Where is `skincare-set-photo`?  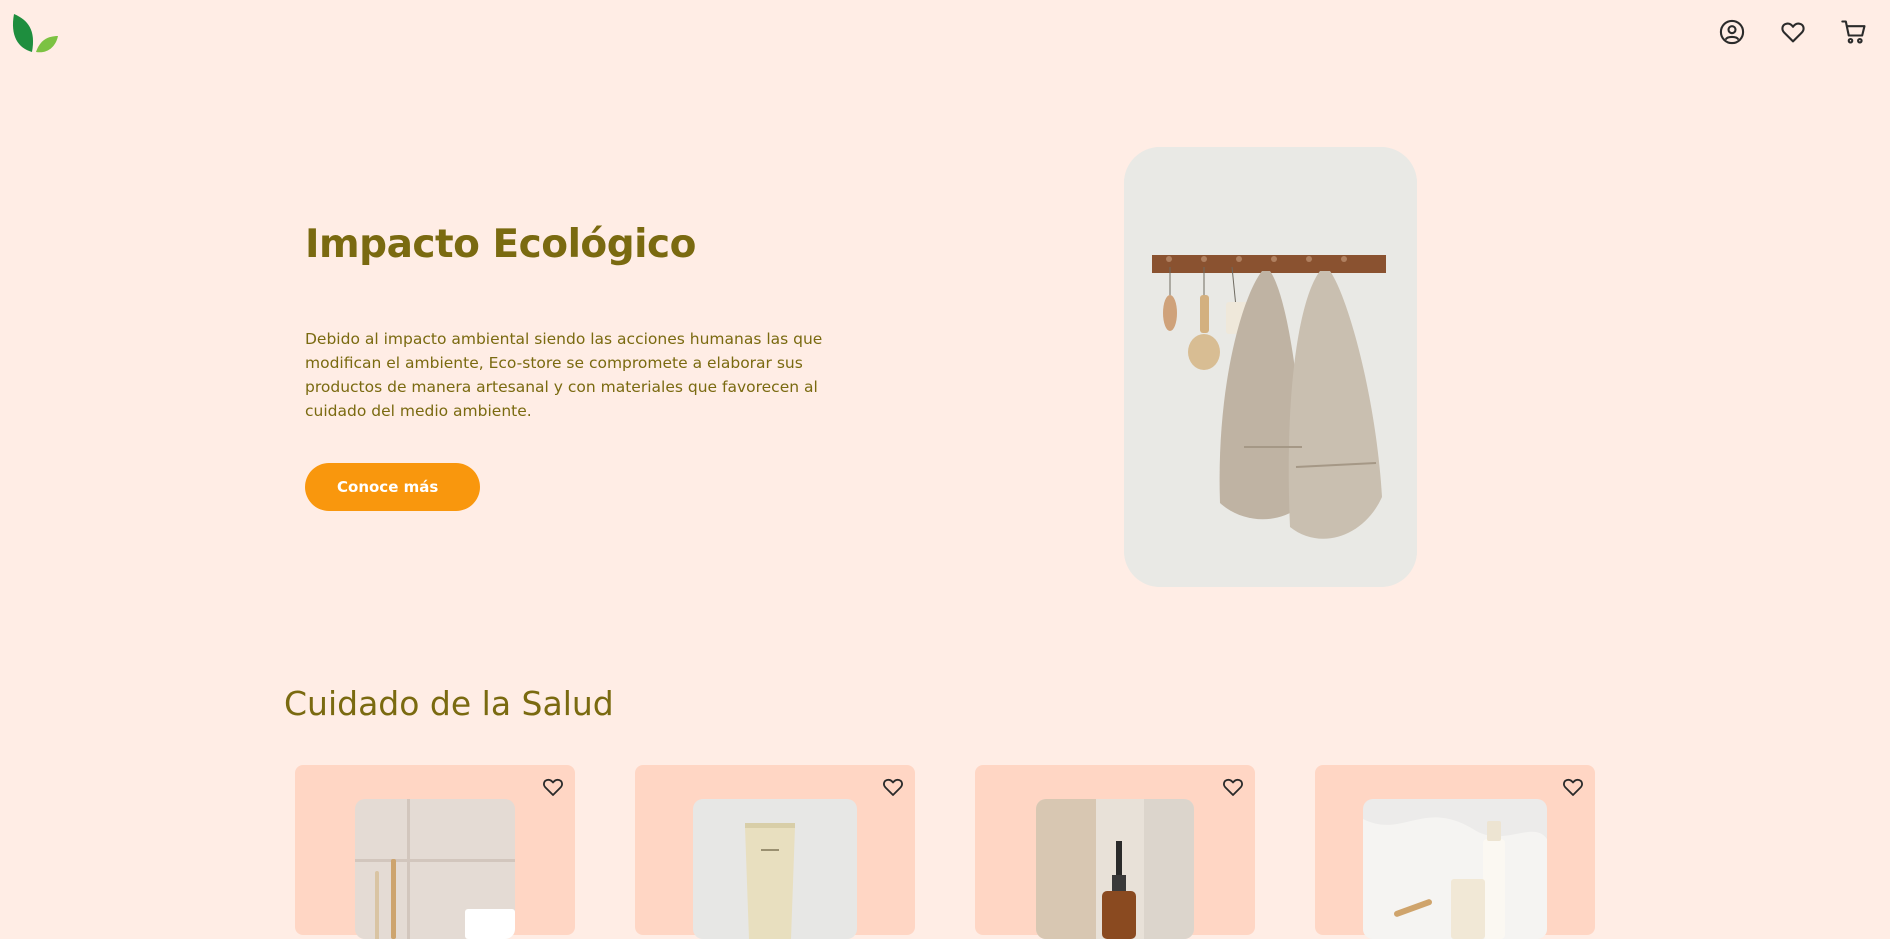
skincare-set-photo is located at coordinates (1455, 869).